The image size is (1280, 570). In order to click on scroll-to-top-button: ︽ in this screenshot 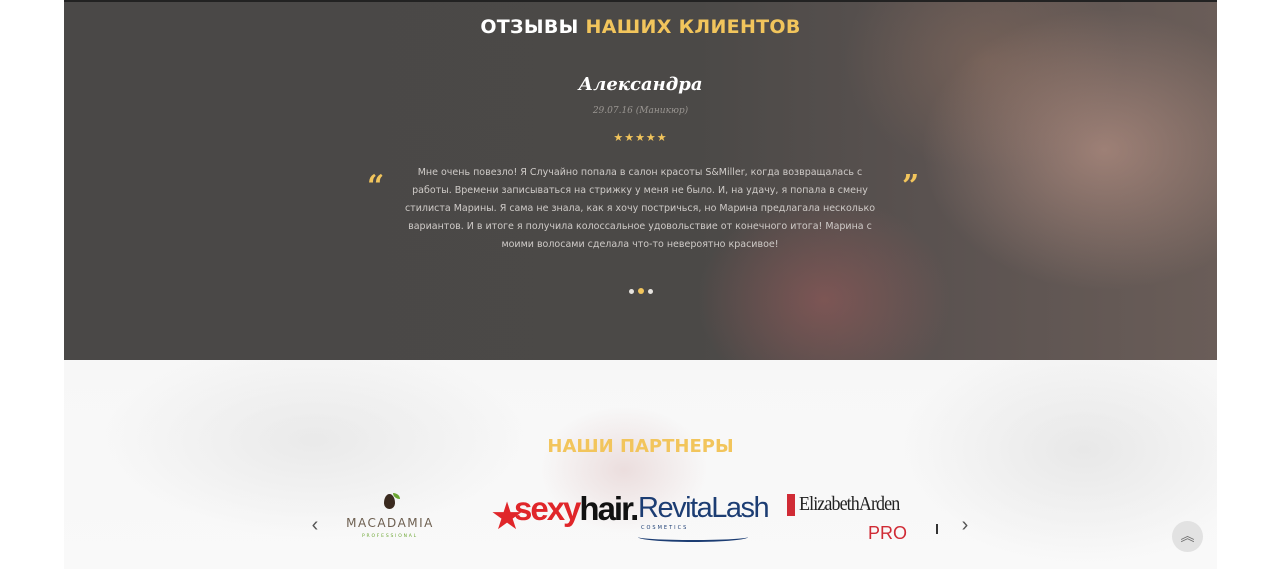, I will do `click(1187, 536)`.